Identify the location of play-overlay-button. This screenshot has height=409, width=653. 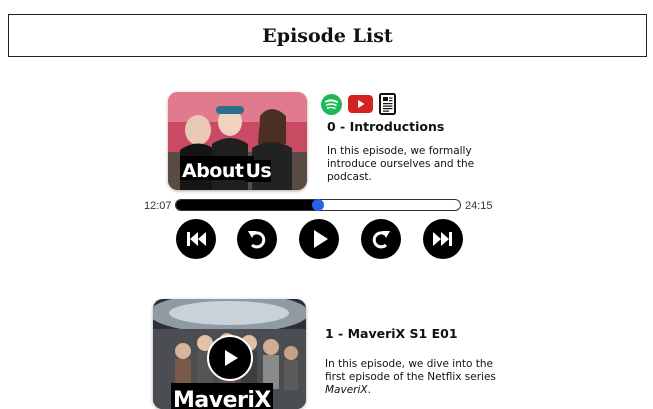
(230, 358).